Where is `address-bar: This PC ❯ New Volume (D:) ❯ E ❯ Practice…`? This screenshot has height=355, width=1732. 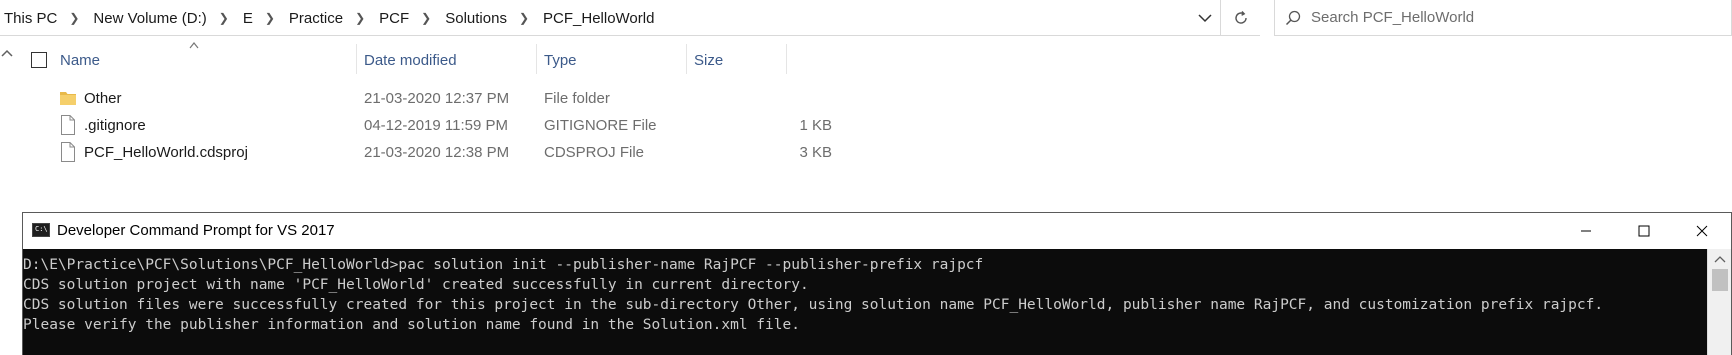
address-bar: This PC ❯ New Volume (D:) ❯ E ❯ Practice… is located at coordinates (630, 18).